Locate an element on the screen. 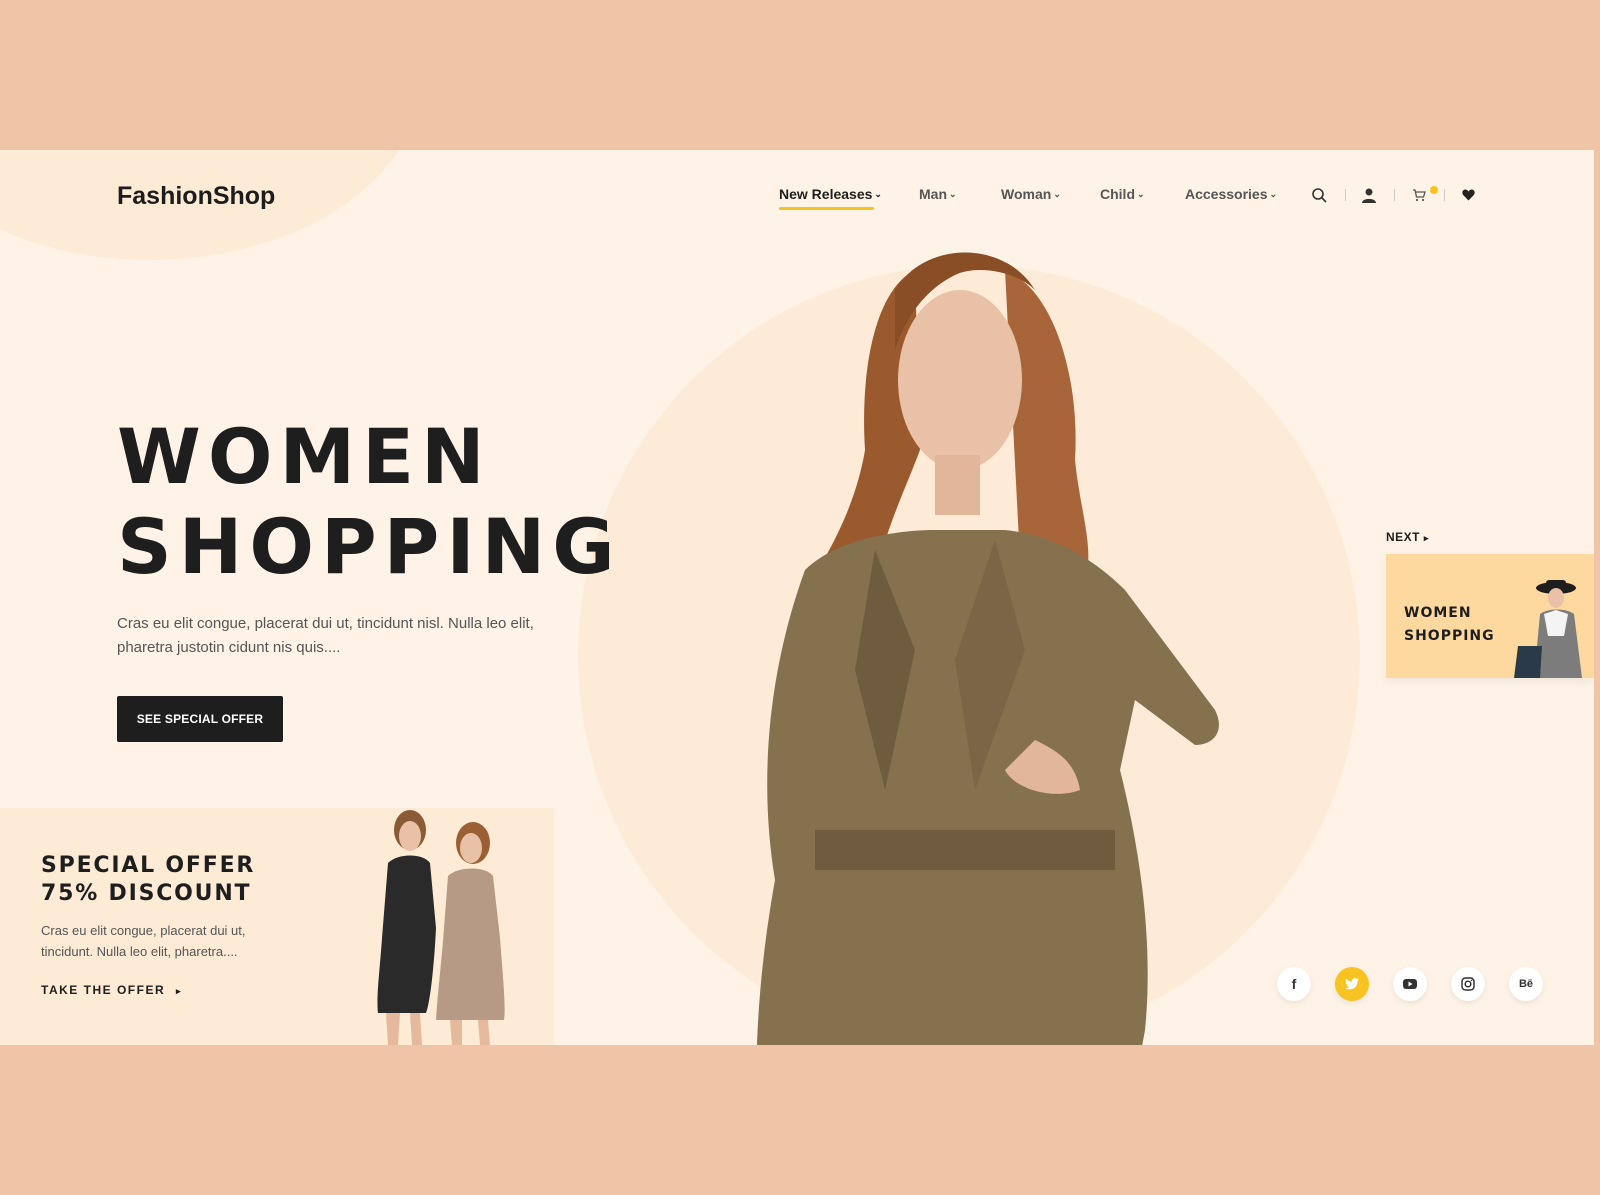  nav-label: Accessories is located at coordinates (1226, 194).